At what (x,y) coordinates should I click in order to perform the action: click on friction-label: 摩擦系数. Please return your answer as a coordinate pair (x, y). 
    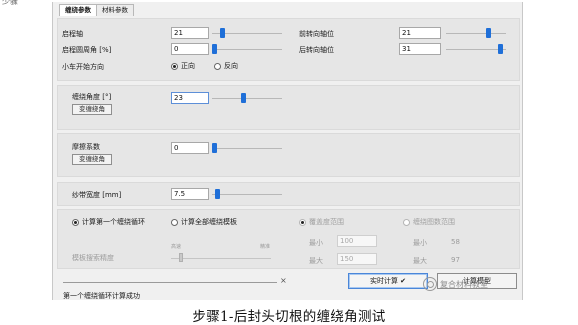
    Looking at the image, I should click on (86, 147).